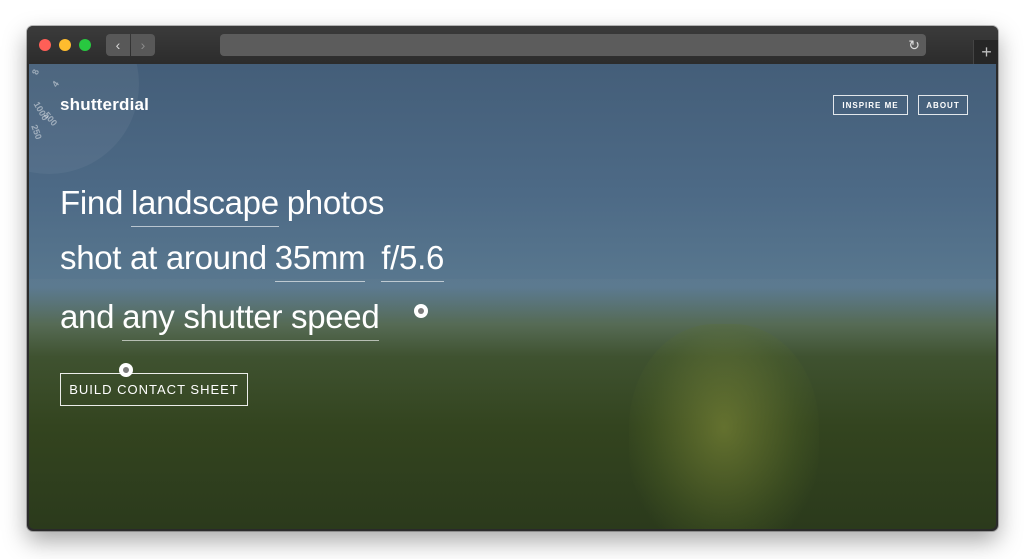 This screenshot has height=559, width=1024. I want to click on chevron-right-icon: ›, so click(143, 45).